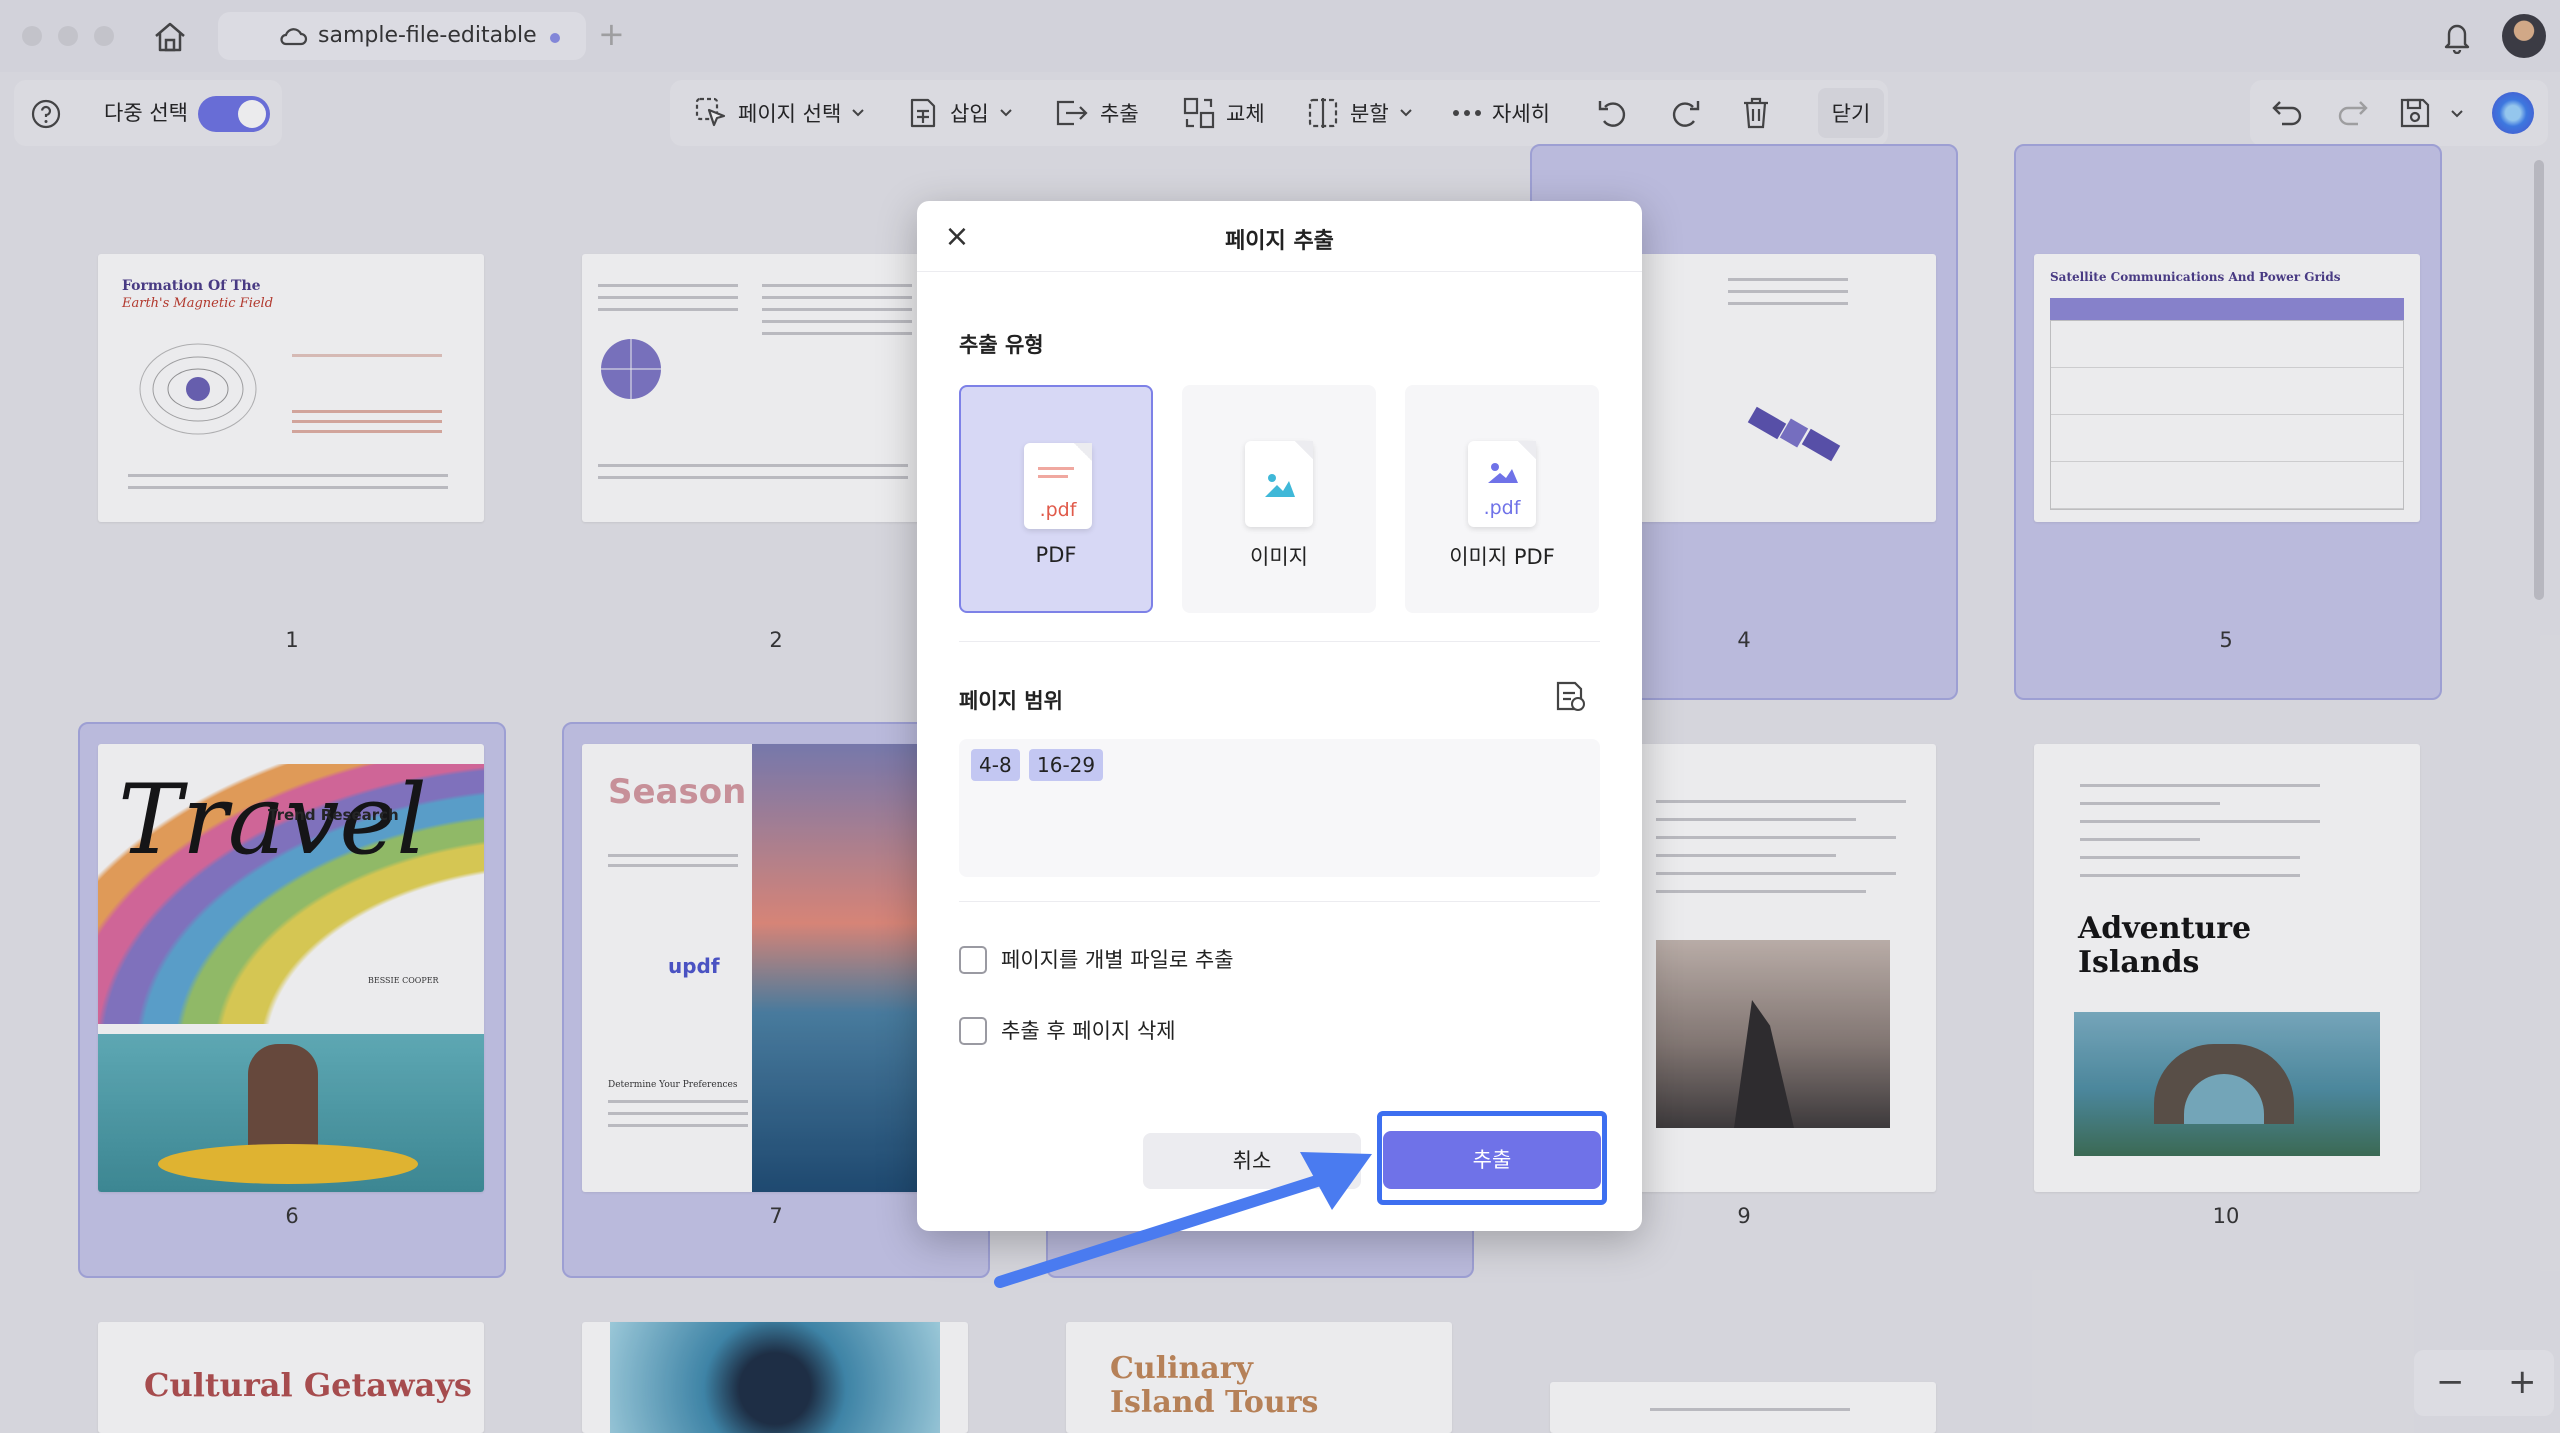 This screenshot has width=2560, height=1433. I want to click on page-range-settings-icon, so click(1570, 696).